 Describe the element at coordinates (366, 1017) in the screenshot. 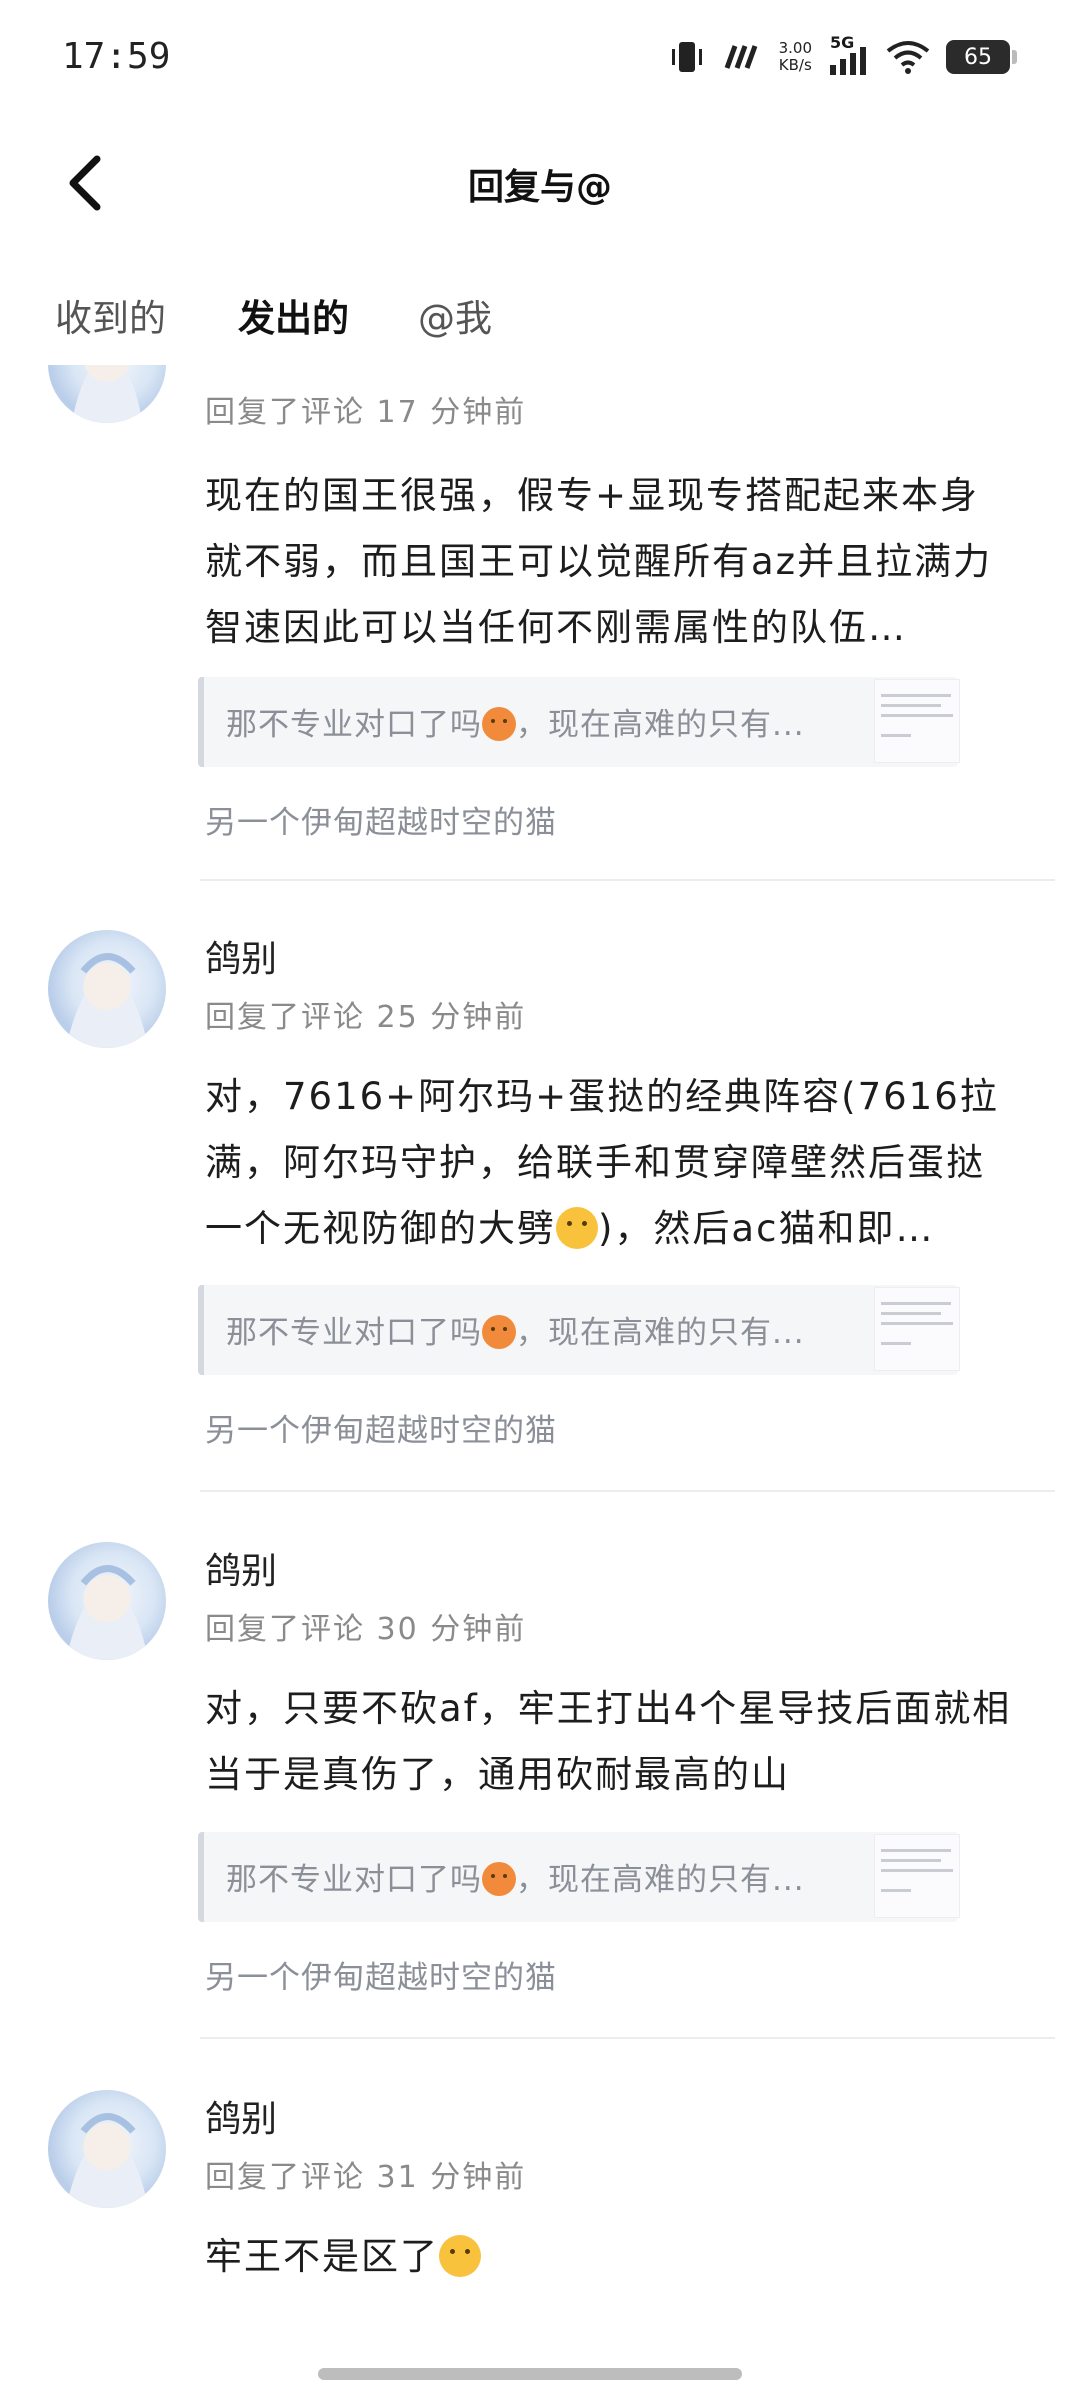

I see `reply-meta: 回复了评论 25 分钟前` at that location.